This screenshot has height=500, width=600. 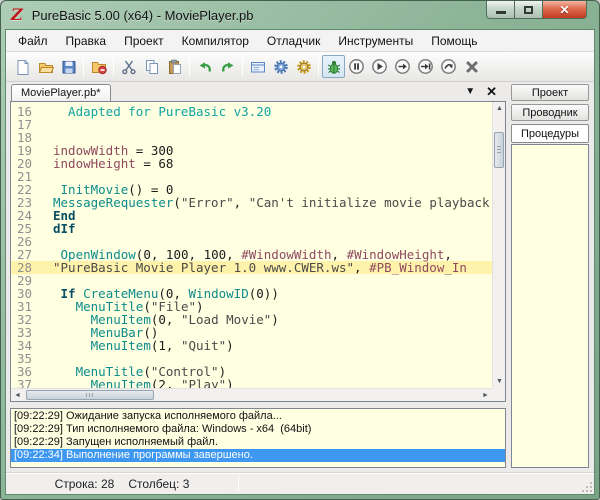 What do you see at coordinates (491, 91) in the screenshot?
I see `tab-close-icon: ✕` at bounding box center [491, 91].